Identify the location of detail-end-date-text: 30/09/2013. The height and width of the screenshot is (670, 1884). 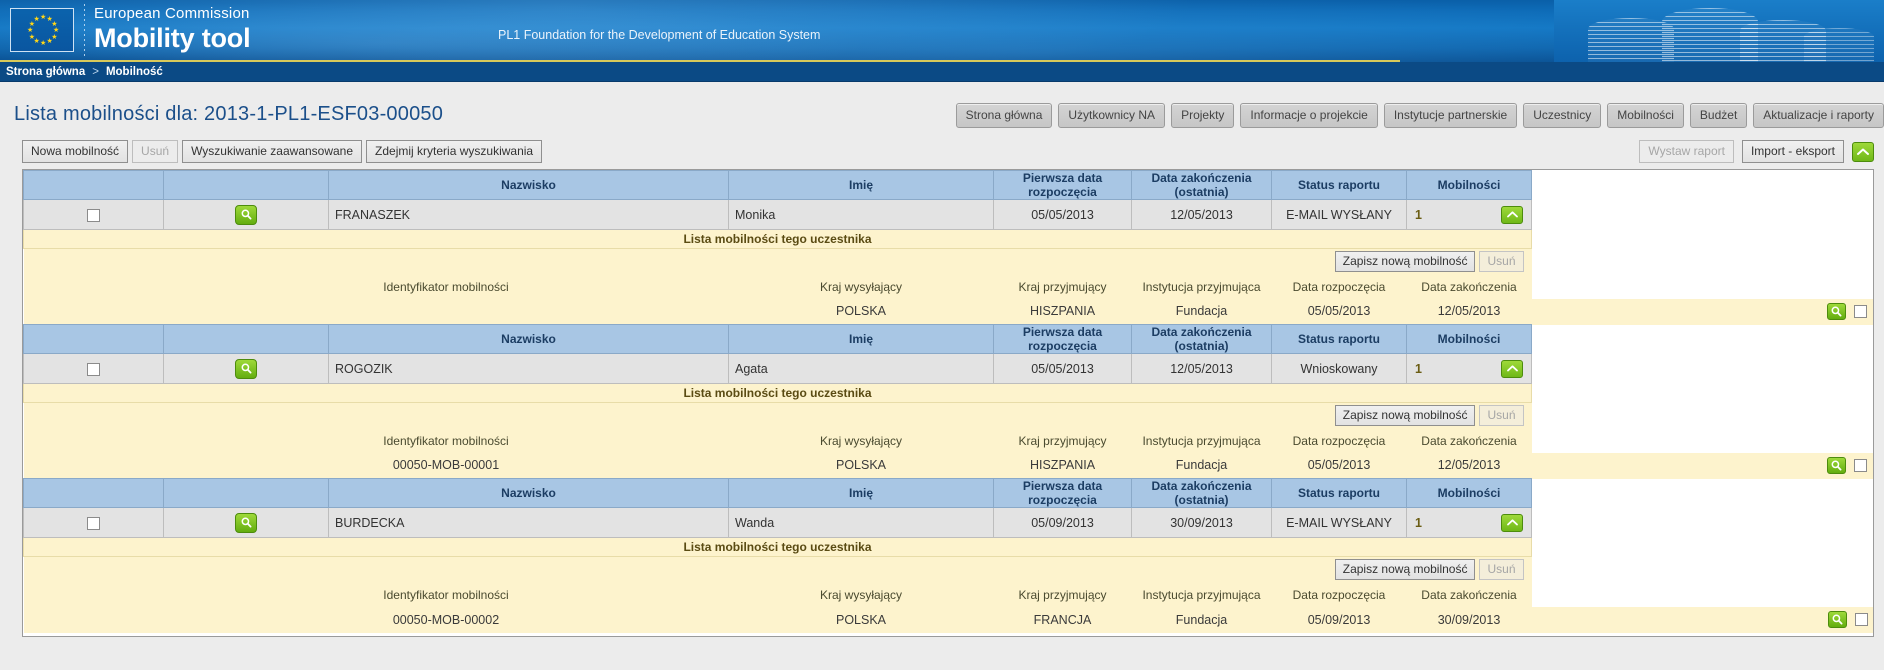
(1469, 619).